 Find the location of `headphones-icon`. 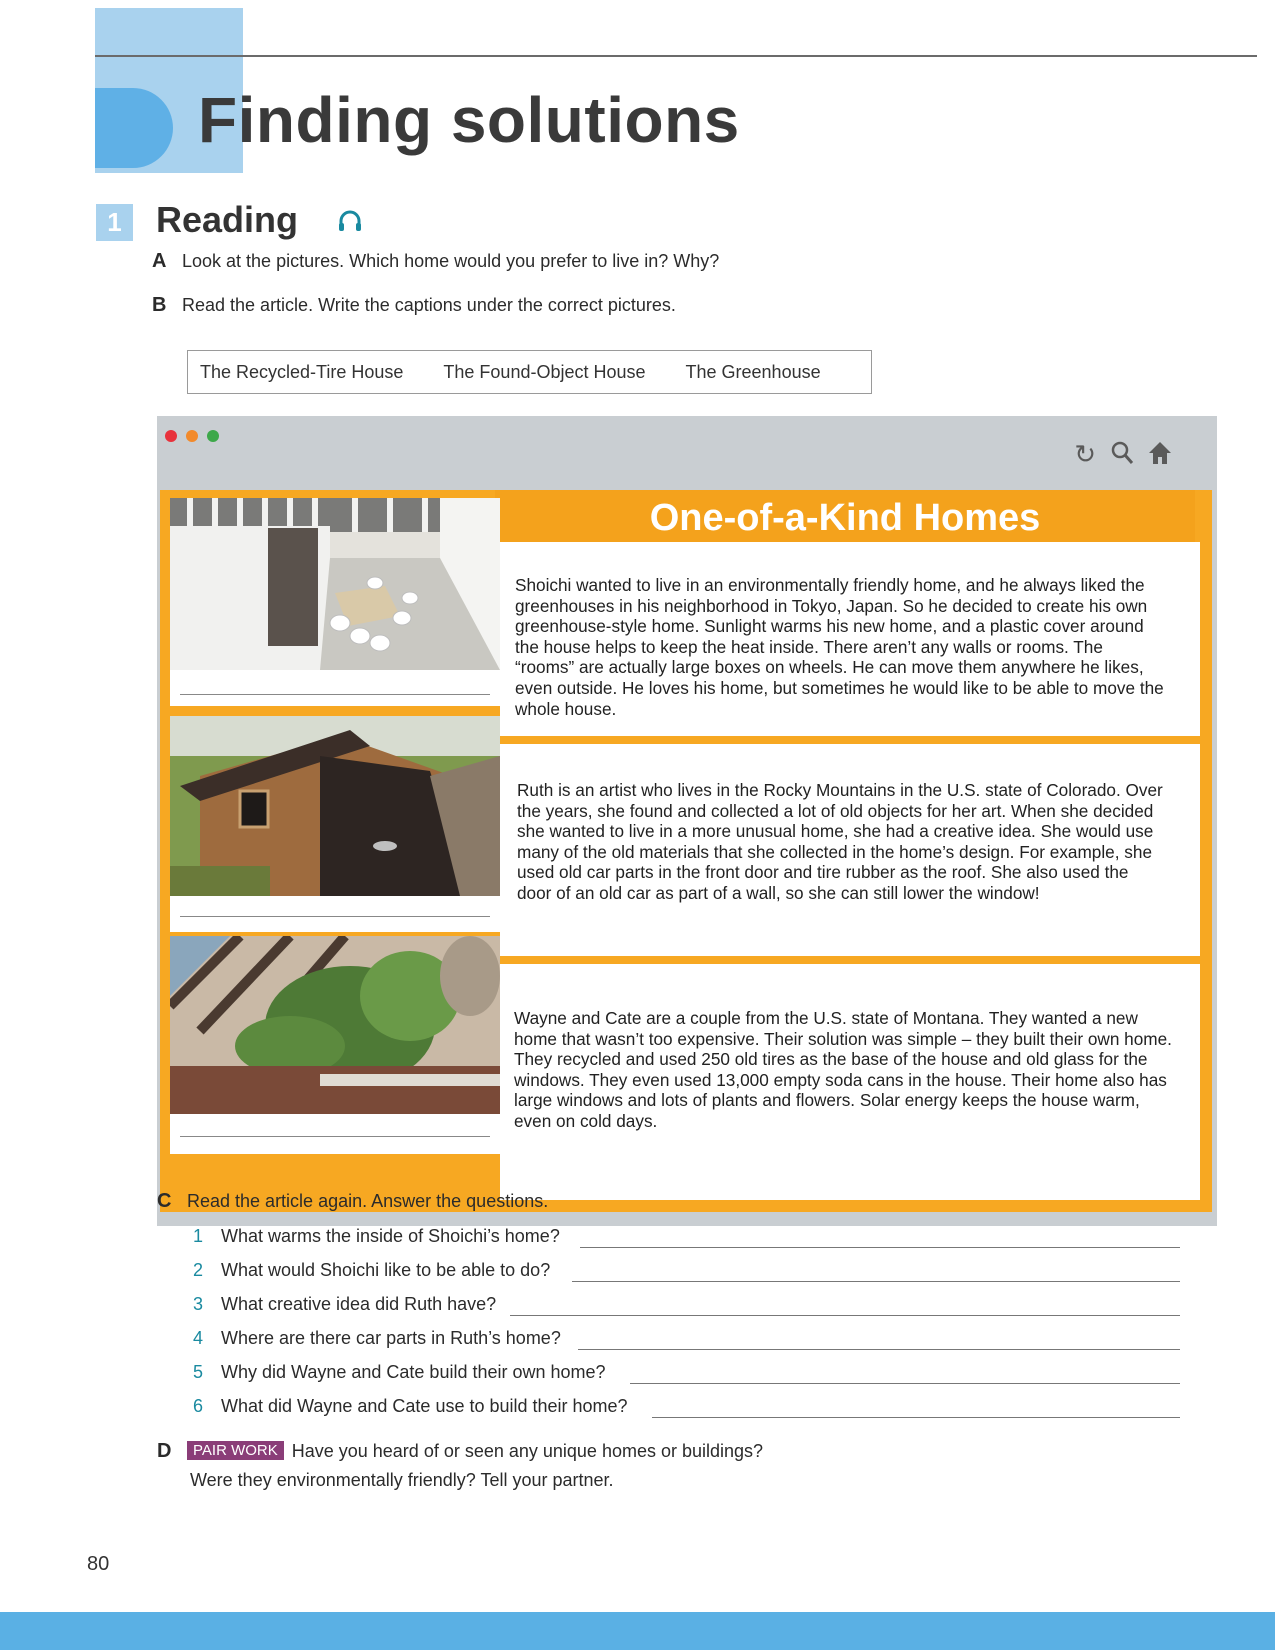

headphones-icon is located at coordinates (350, 221).